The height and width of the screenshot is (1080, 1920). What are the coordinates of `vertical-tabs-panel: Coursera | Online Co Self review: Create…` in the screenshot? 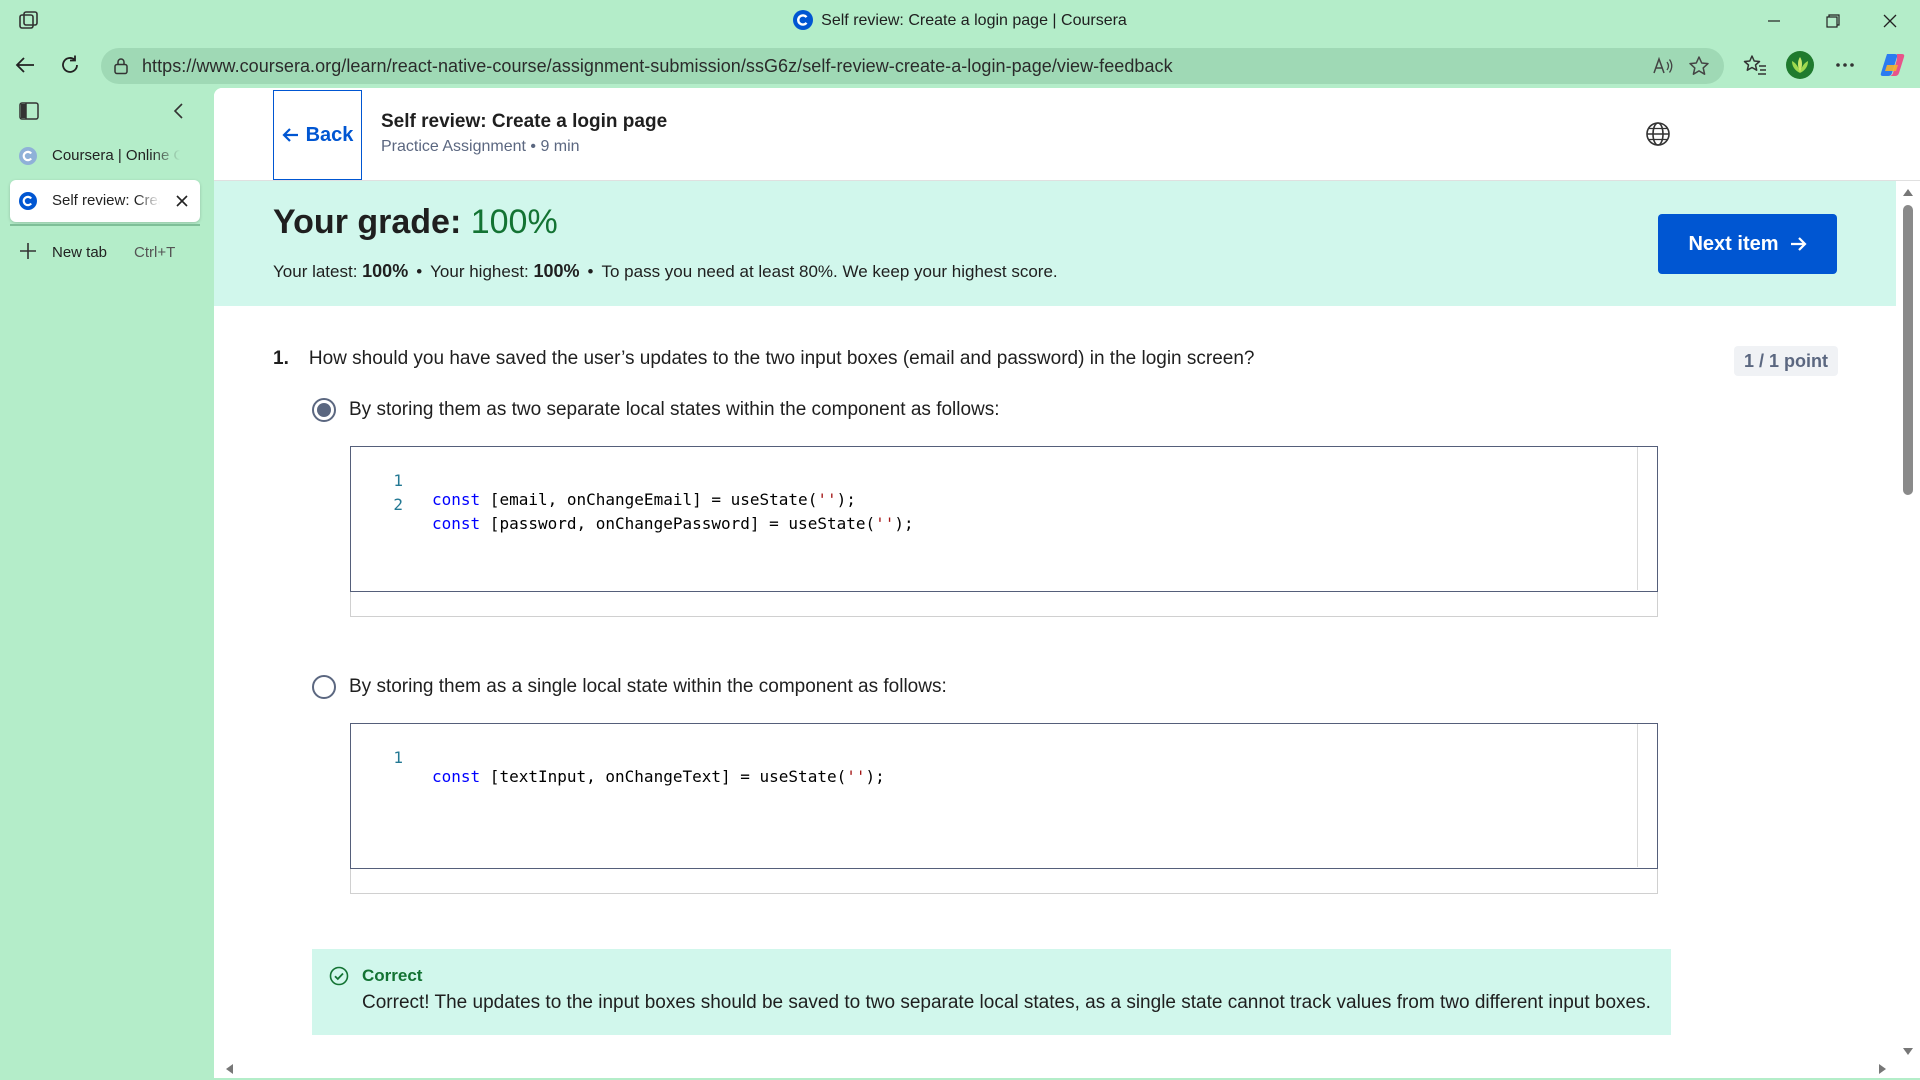 It's located at (107, 584).